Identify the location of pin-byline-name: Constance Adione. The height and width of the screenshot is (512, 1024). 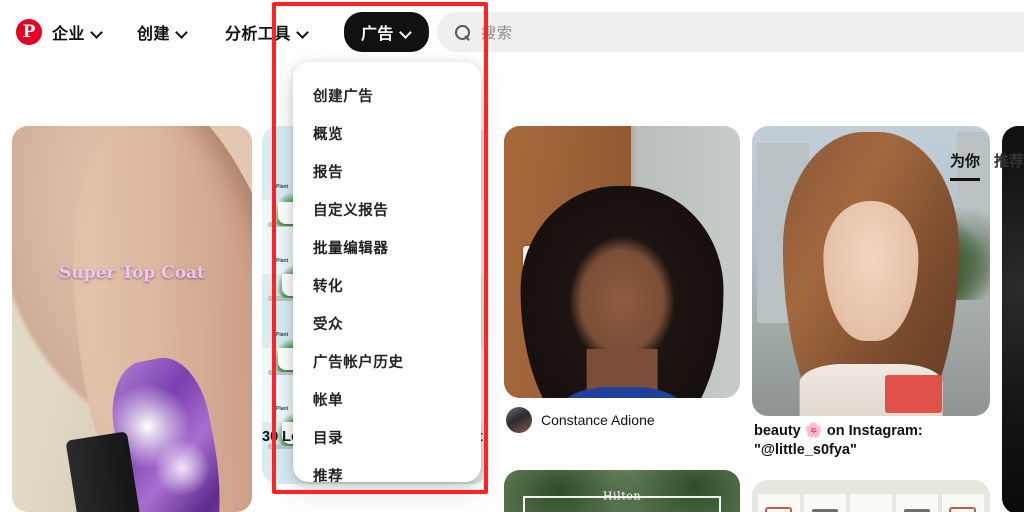
(598, 420).